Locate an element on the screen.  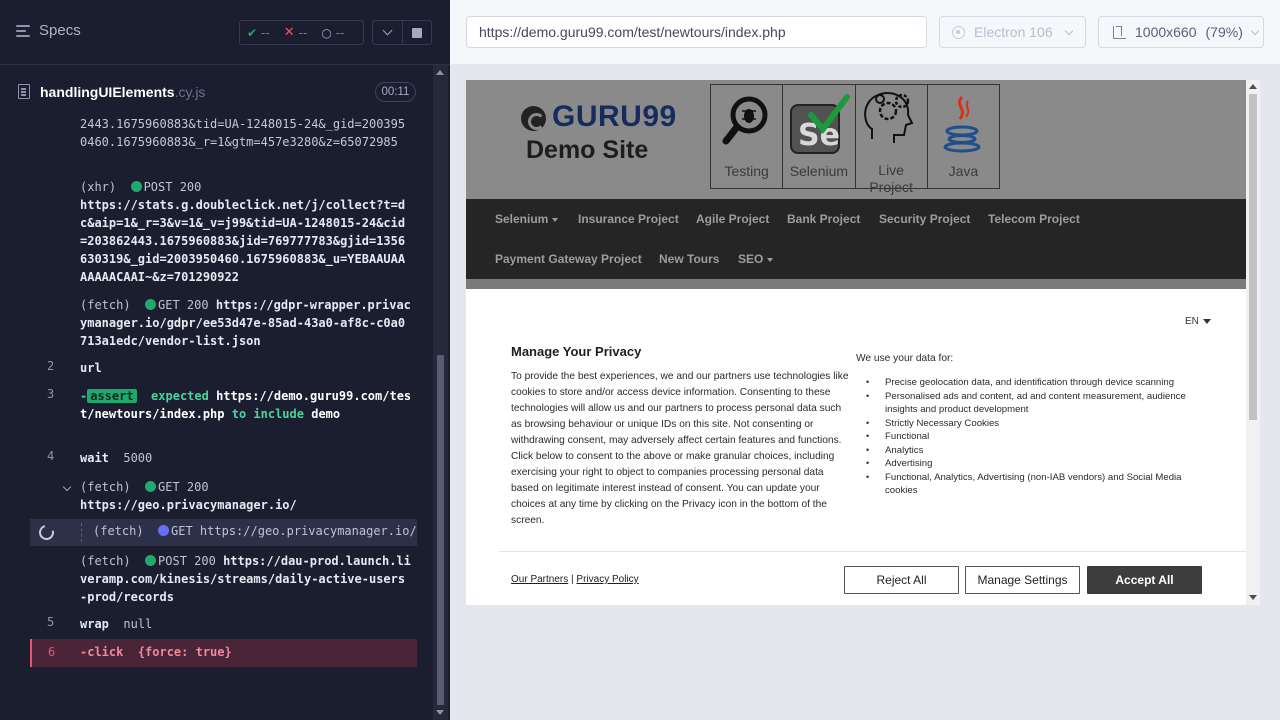
command-number: 3 is located at coordinates (51, 394).